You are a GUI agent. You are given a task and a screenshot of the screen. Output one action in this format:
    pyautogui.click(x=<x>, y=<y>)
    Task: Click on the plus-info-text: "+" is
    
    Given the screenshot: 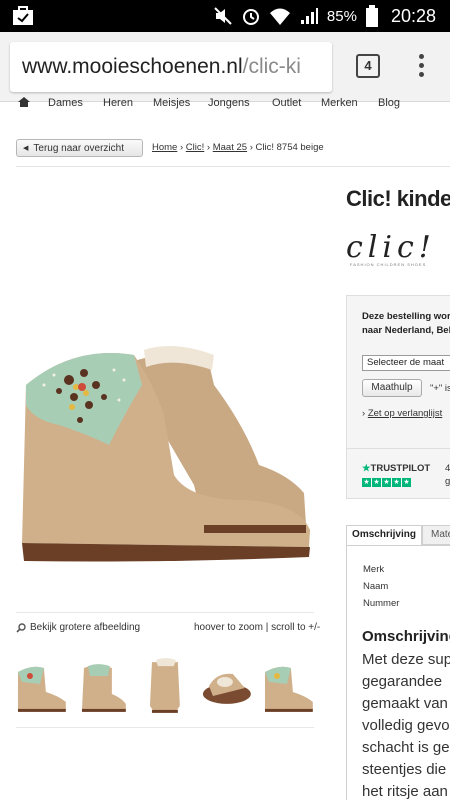 What is the action you would take?
    pyautogui.click(x=440, y=388)
    